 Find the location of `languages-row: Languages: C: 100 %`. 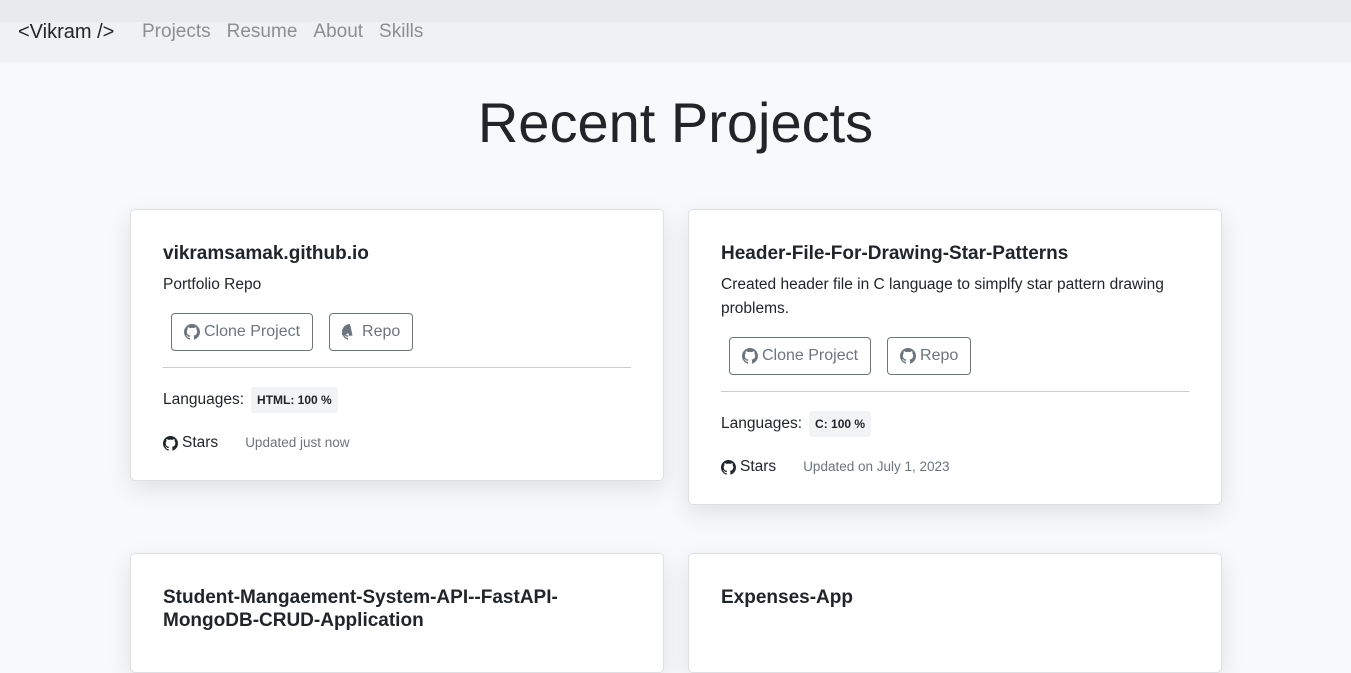

languages-row: Languages: C: 100 % is located at coordinates (955, 424).